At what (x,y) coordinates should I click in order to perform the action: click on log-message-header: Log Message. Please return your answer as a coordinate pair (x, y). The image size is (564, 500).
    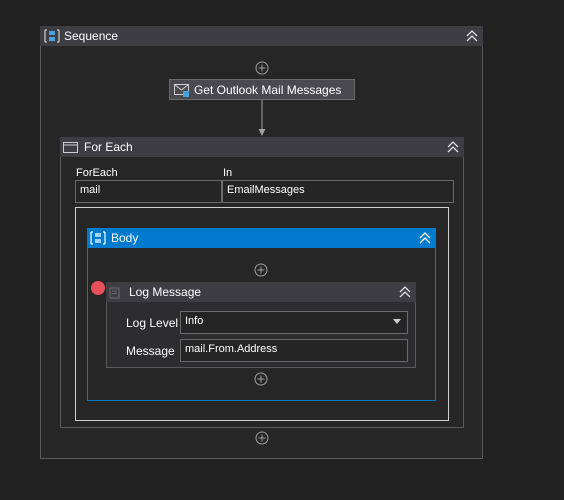
    Looking at the image, I should click on (261, 292).